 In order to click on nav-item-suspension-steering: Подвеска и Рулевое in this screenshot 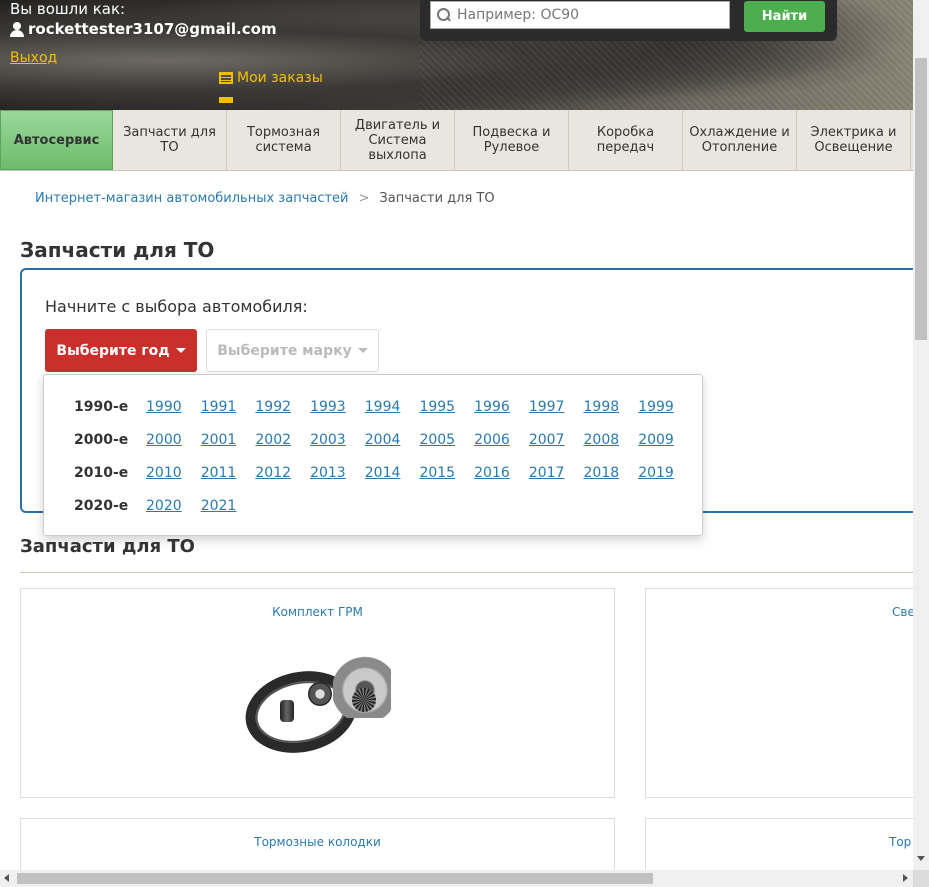, I will do `click(512, 140)`.